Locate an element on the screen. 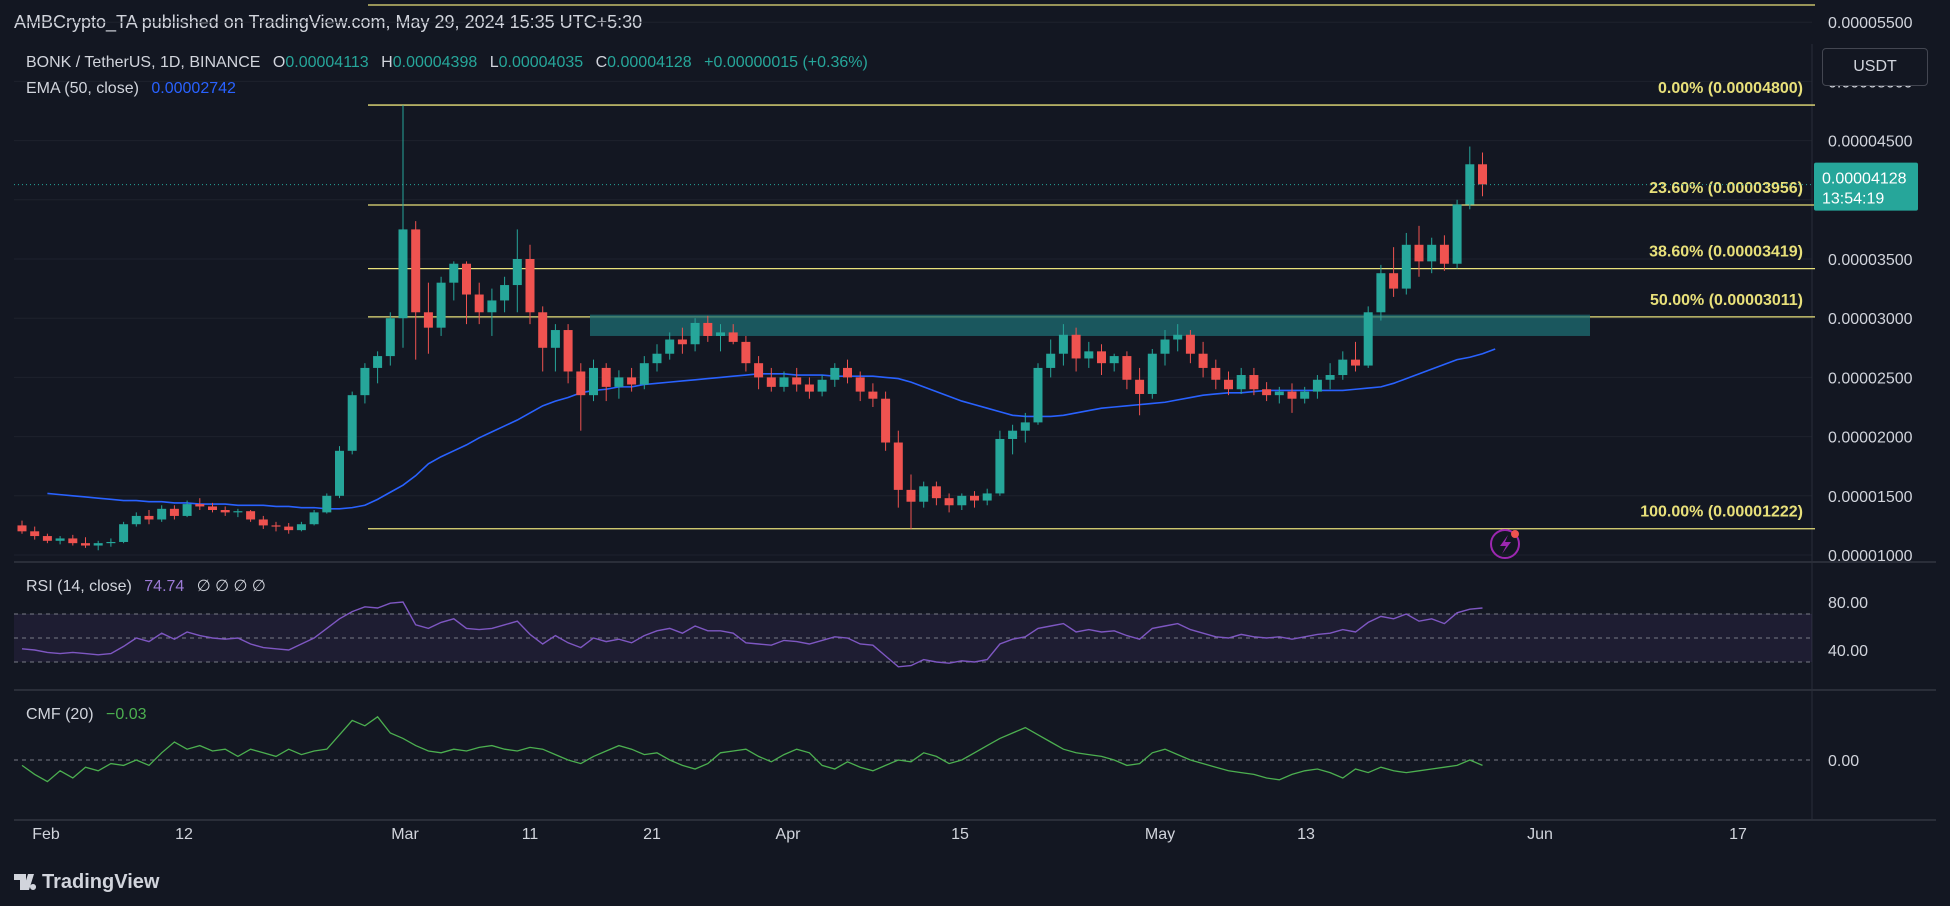  fib-label: 100.00% (0.00001222) is located at coordinates (1721, 512).